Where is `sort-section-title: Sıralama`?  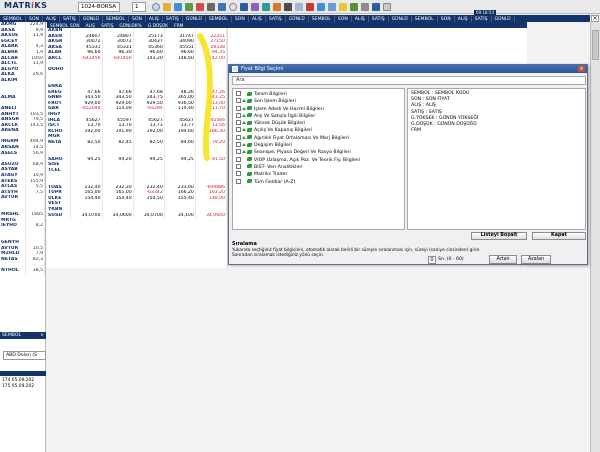
sort-section-title: Sıralama is located at coordinates (244, 244).